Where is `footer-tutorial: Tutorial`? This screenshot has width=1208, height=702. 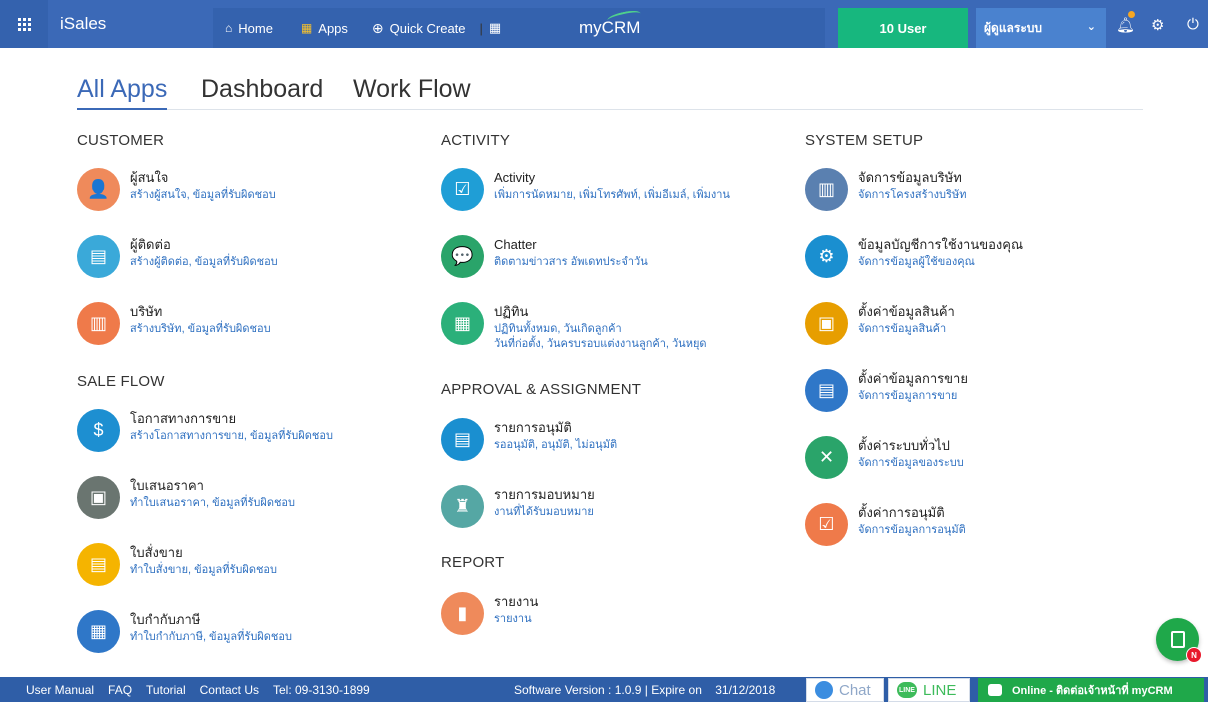 footer-tutorial: Tutorial is located at coordinates (166, 690).